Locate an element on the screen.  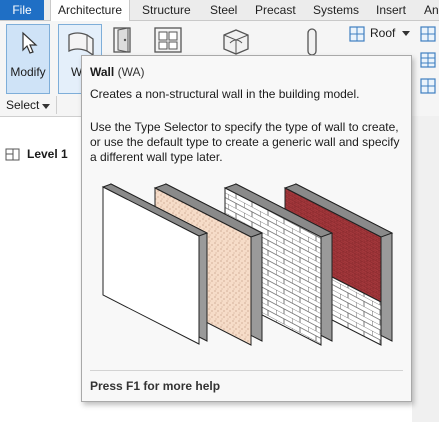
floor-plan-icon is located at coordinates (12, 154).